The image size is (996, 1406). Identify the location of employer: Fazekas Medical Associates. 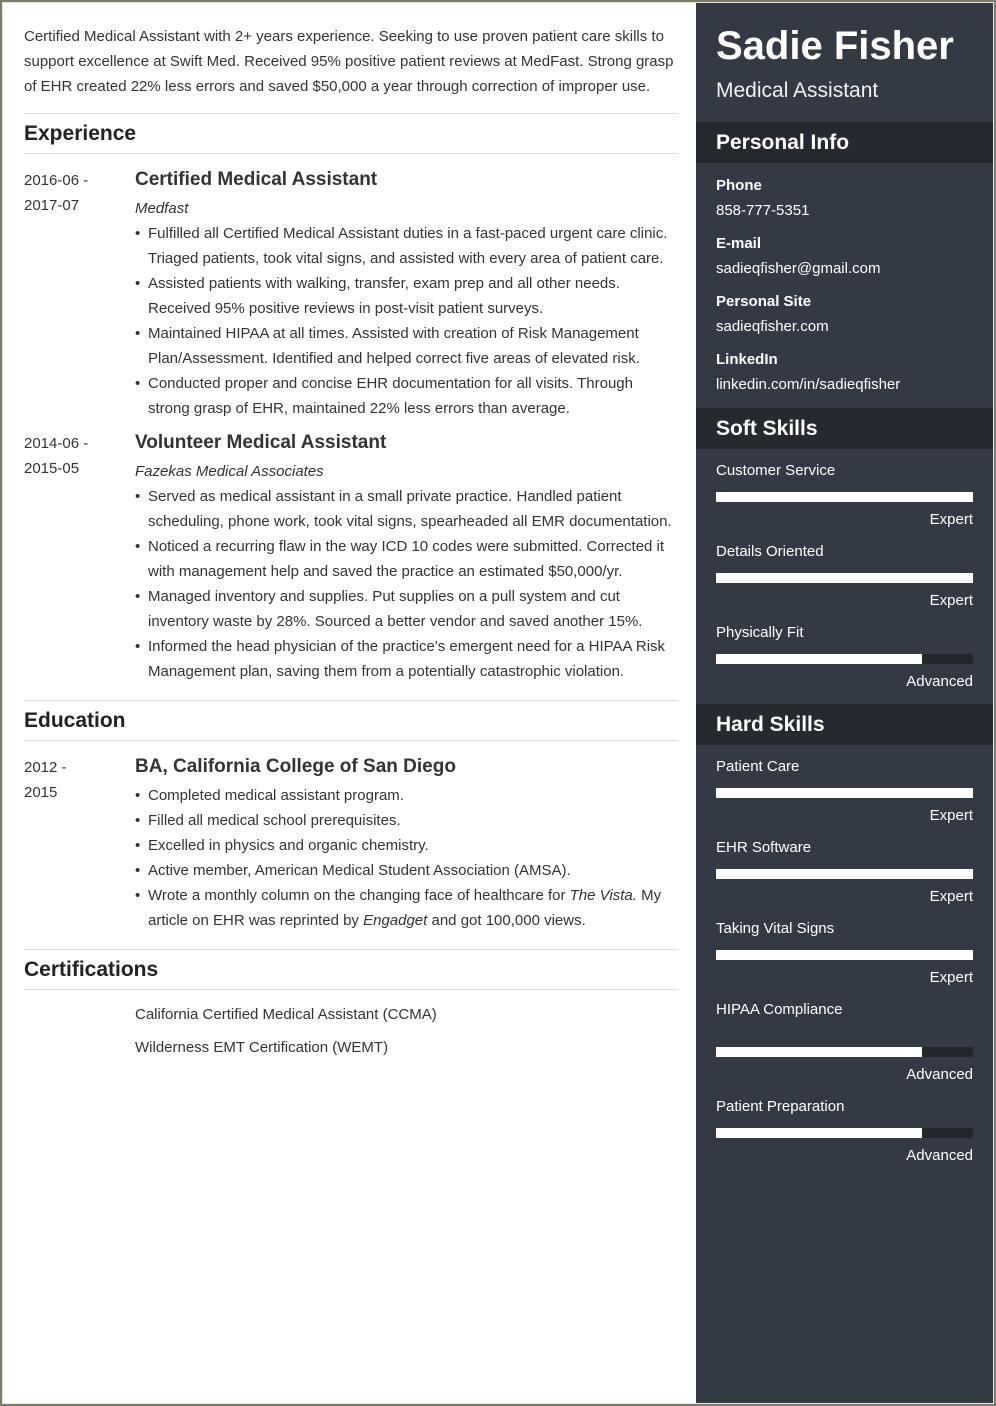
(229, 471).